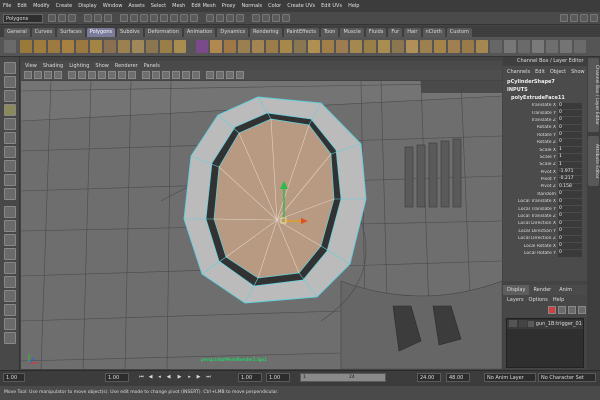  Describe the element at coordinates (54, 46) in the screenshot. I see `poly-cylinder-icon` at that location.